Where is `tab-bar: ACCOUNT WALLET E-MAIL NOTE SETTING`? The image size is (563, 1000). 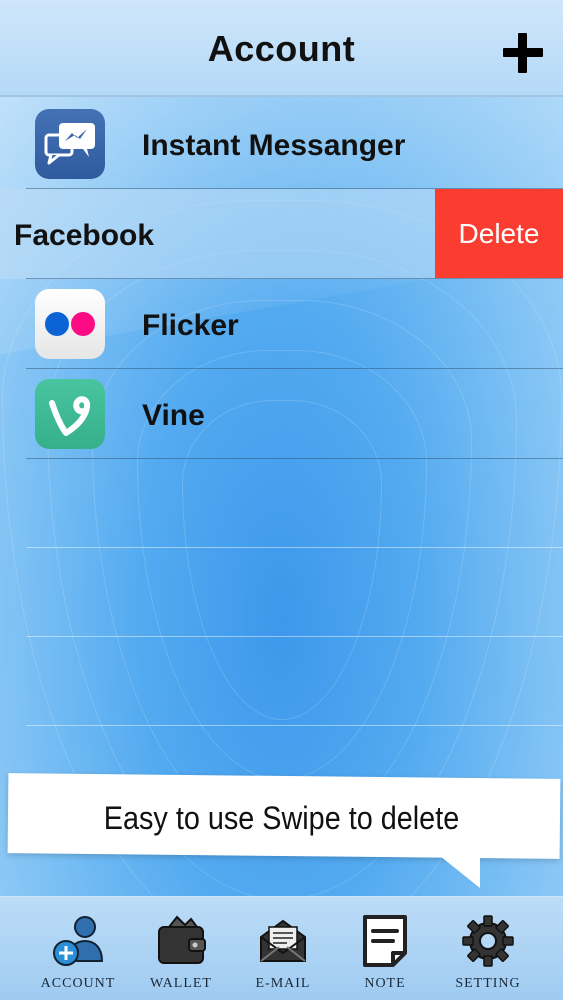 tab-bar: ACCOUNT WALLET E-MAIL NOTE SETTING is located at coordinates (281, 948).